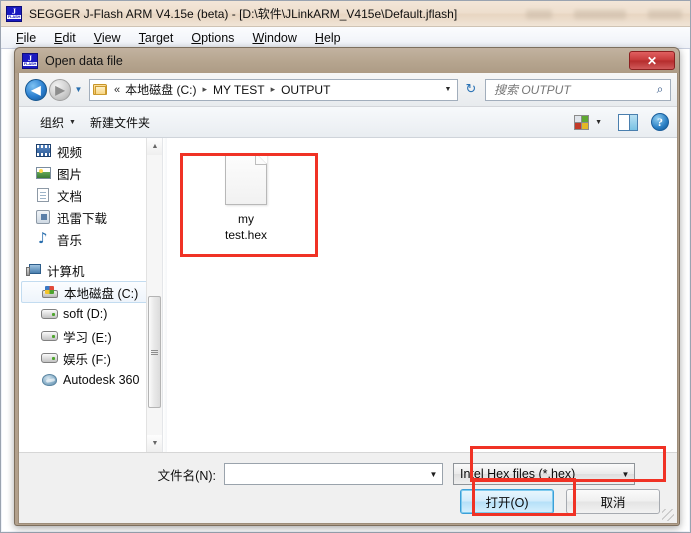  I want to click on new-folder-label: 新建文件夹, so click(119, 122).